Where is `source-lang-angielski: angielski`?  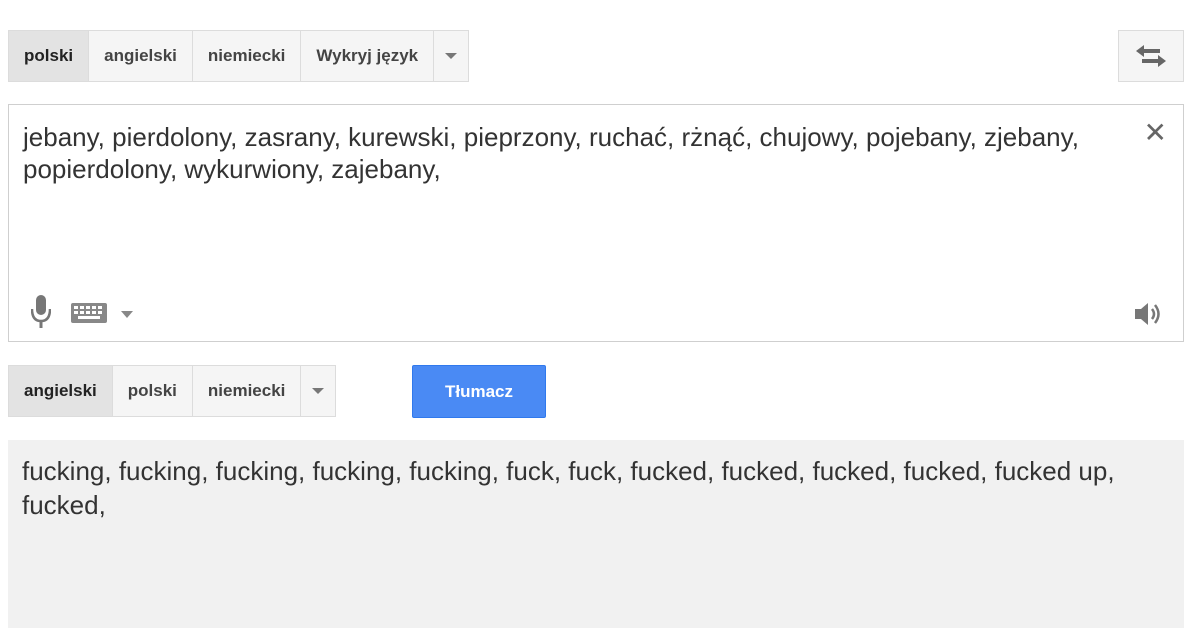 source-lang-angielski: angielski is located at coordinates (141, 56).